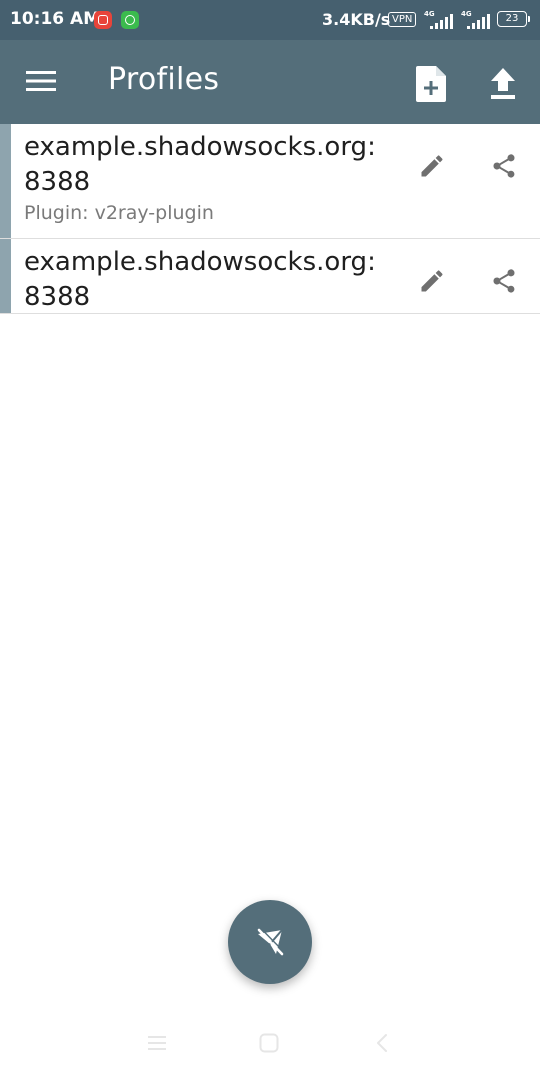 This screenshot has width=540, height=1080. Describe the element at coordinates (504, 84) in the screenshot. I see `import-button` at that location.